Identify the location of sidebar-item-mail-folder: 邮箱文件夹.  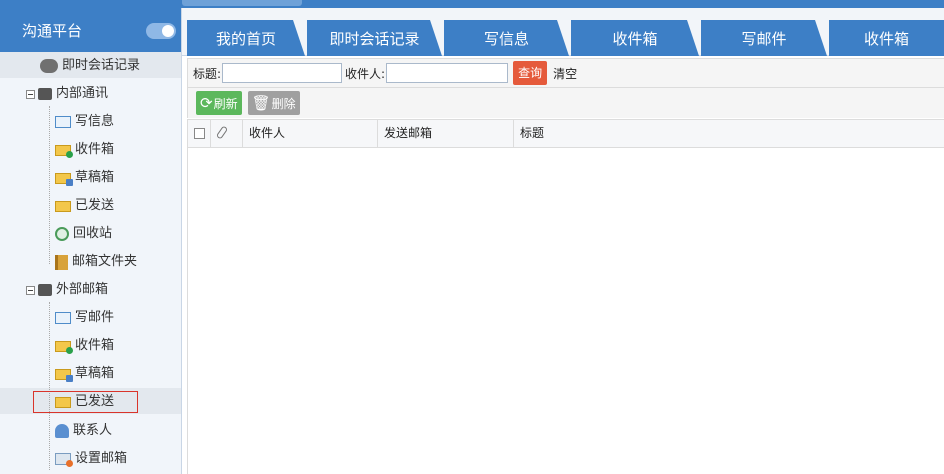
(96, 262).